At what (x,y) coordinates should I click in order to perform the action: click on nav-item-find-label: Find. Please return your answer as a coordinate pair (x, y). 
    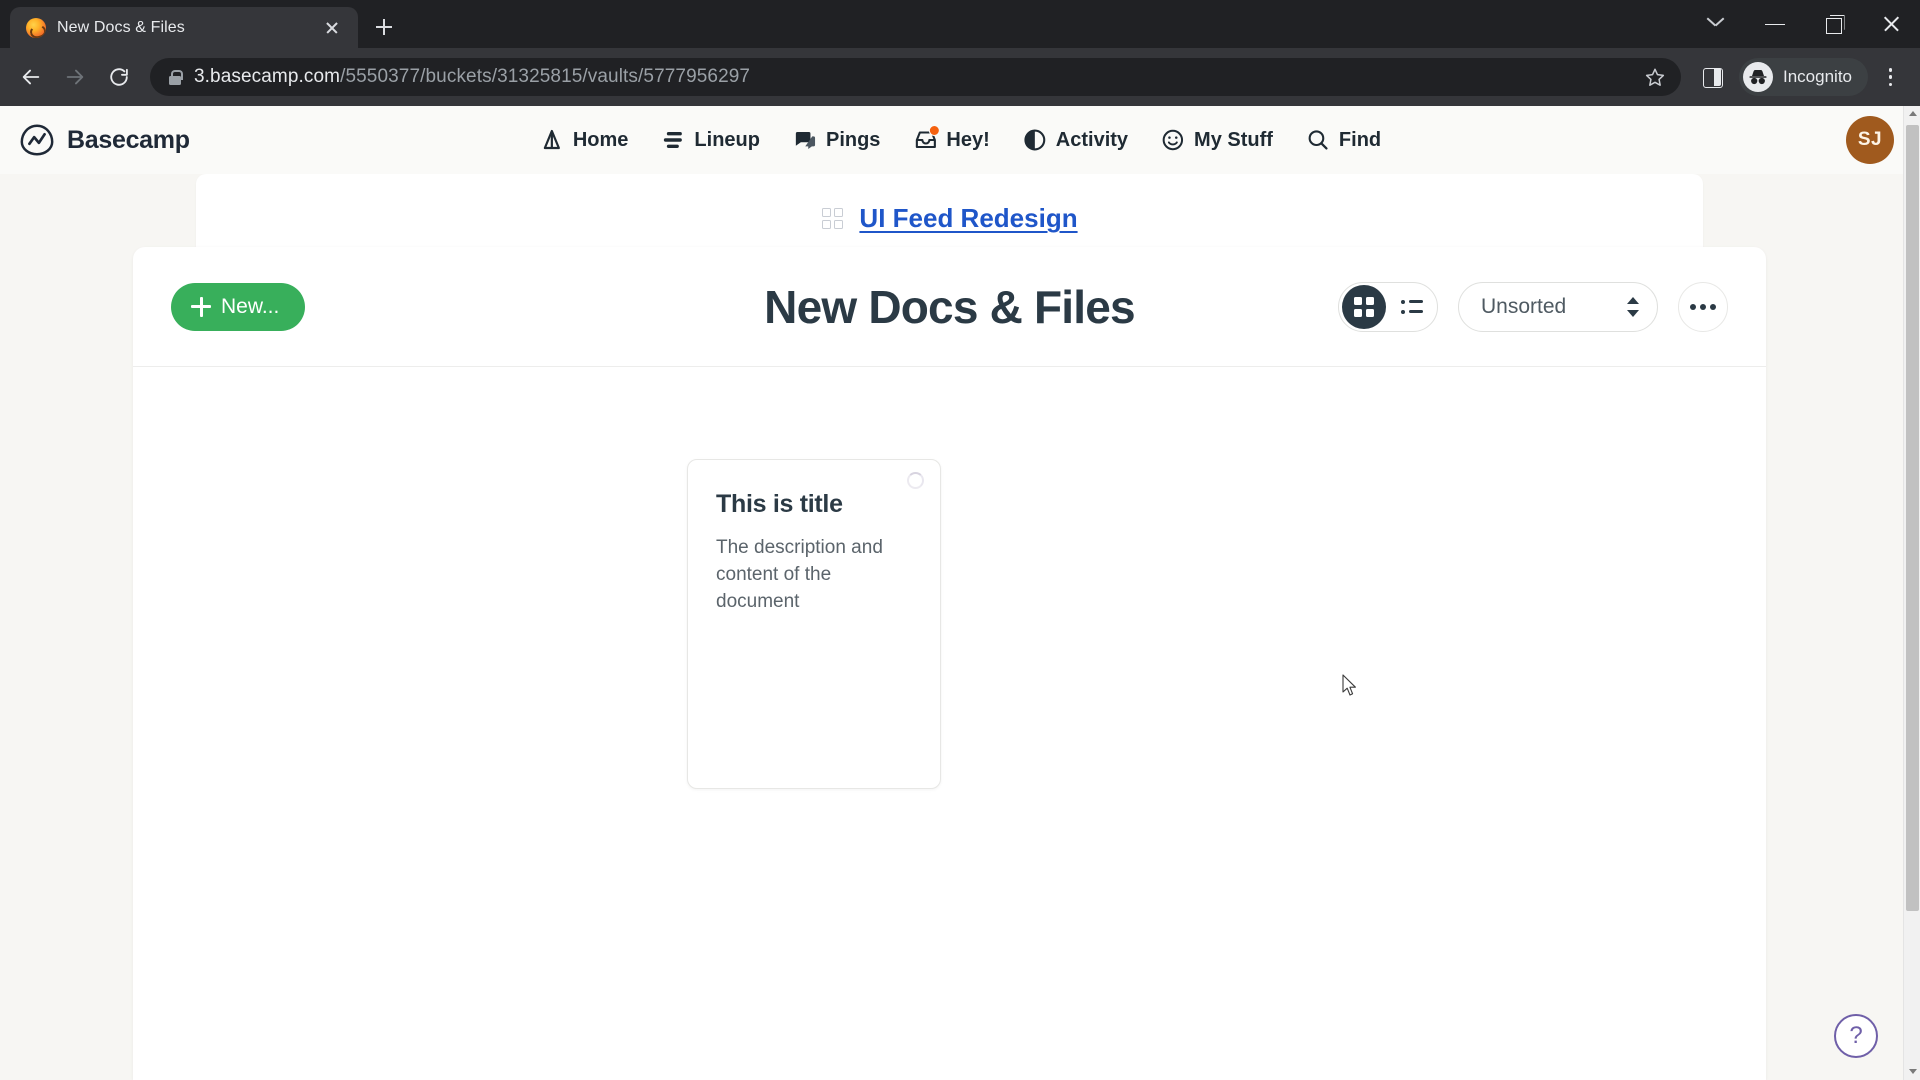
    Looking at the image, I should click on (1360, 139).